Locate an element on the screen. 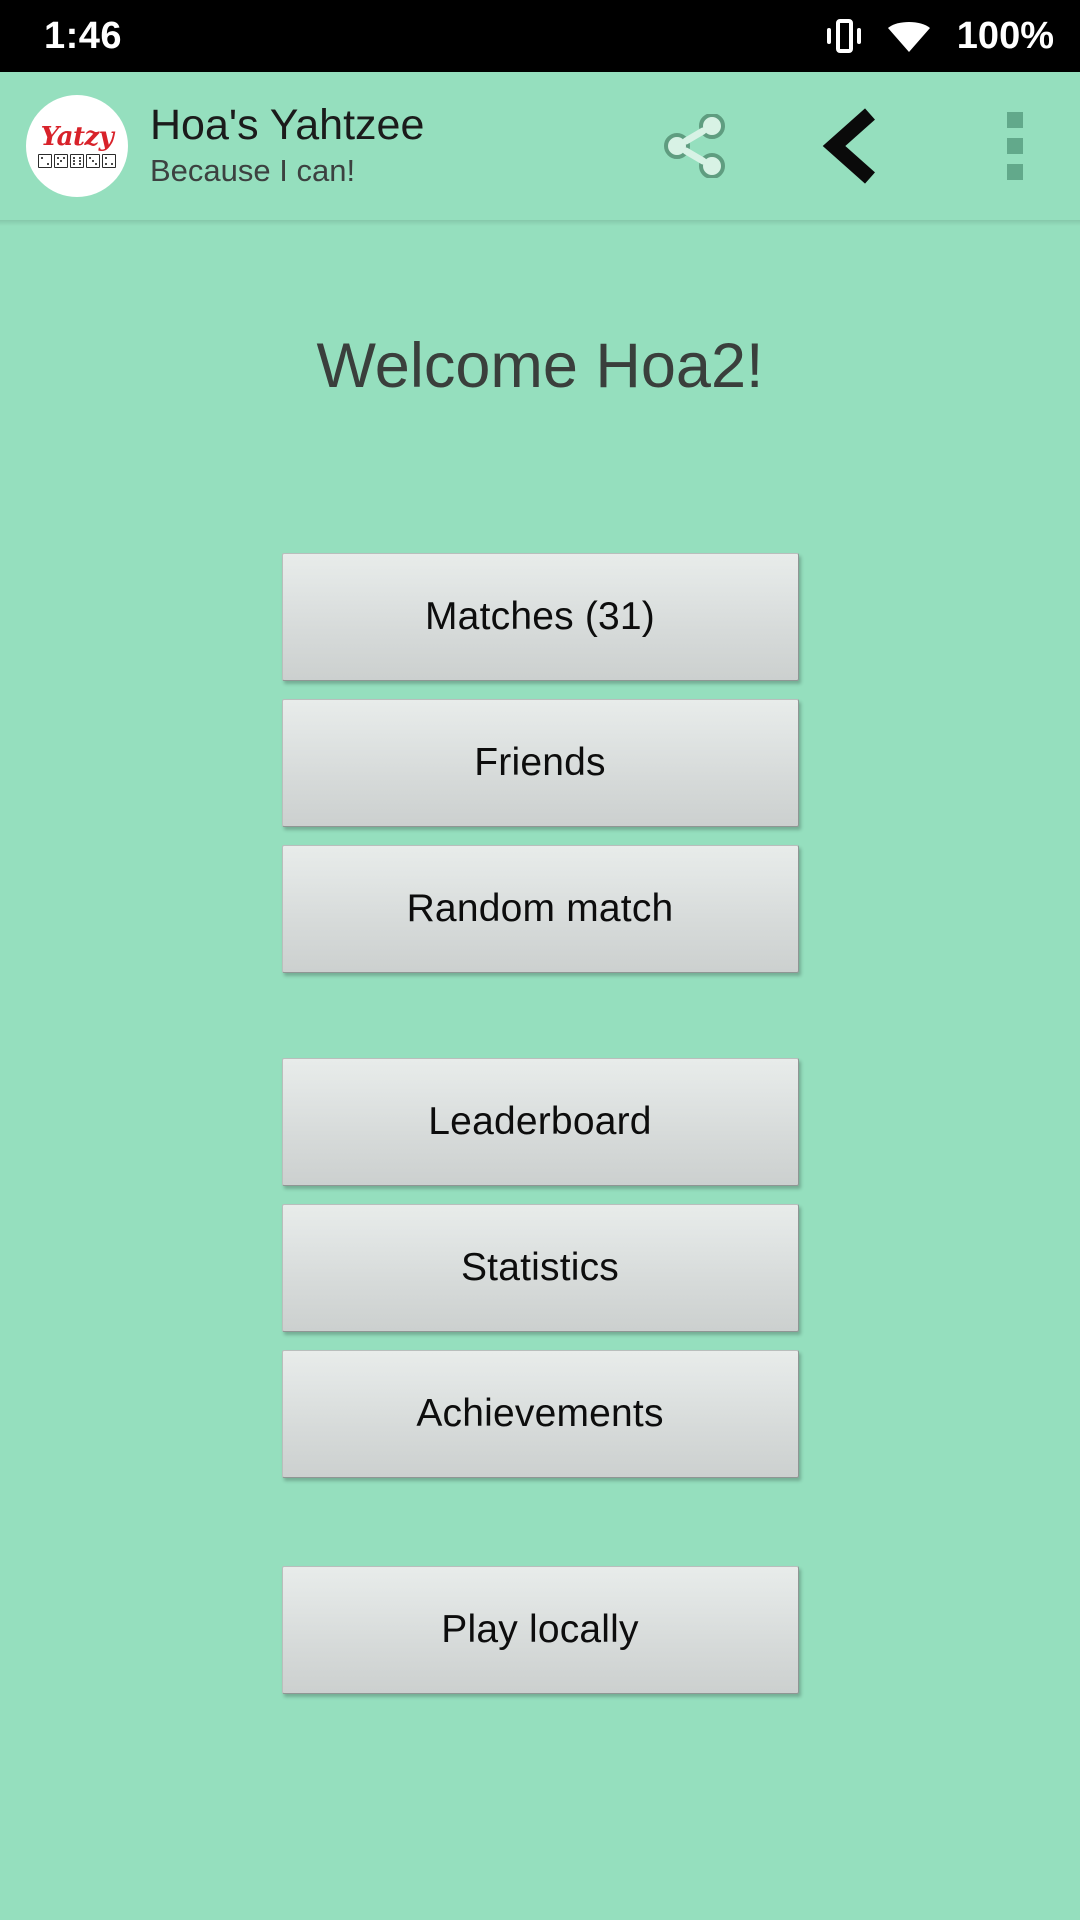  back-button is located at coordinates (855, 146).